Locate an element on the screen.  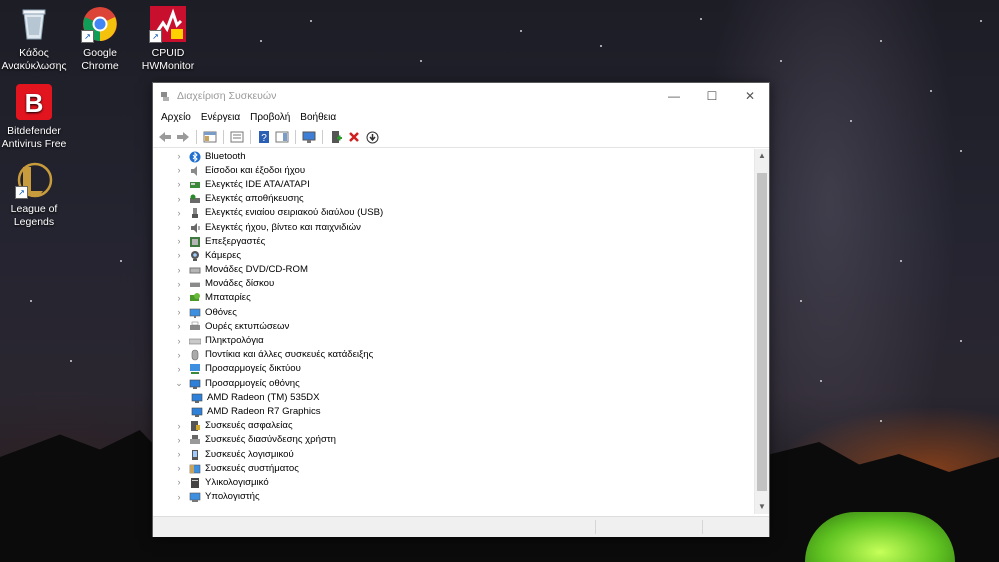
properties-icon is located at coordinates (237, 137).